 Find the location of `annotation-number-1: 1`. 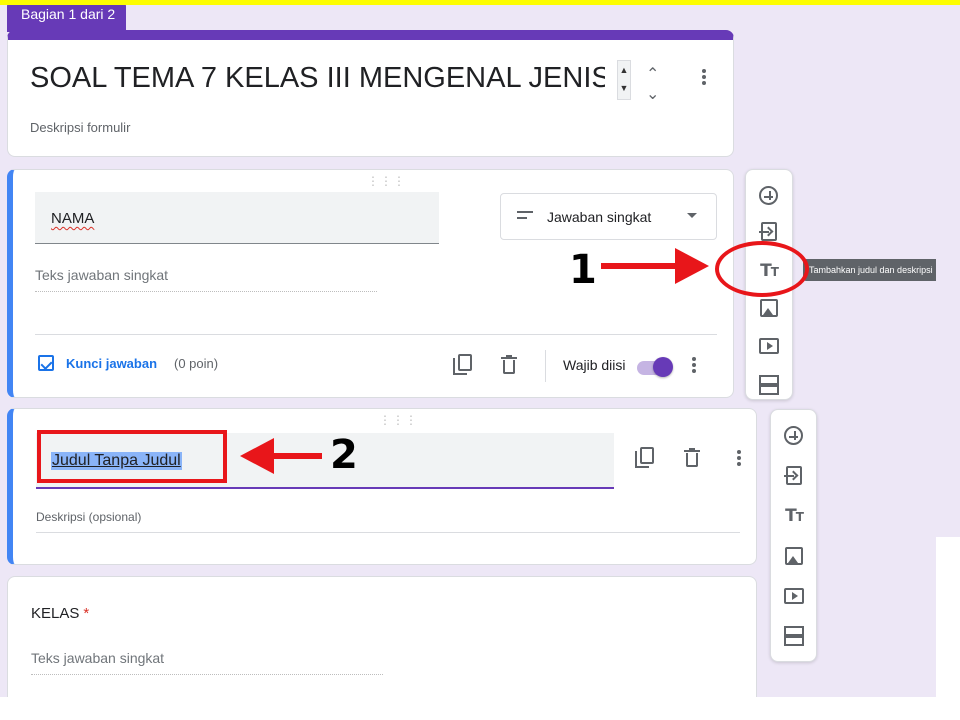

annotation-number-1: 1 is located at coordinates (583, 270).